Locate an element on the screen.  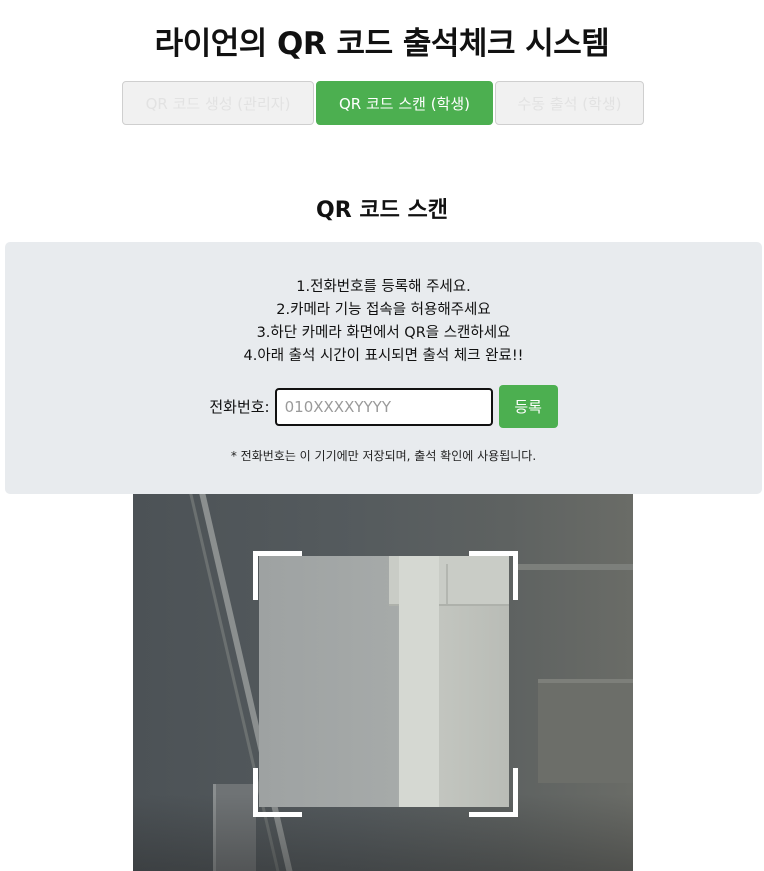
phone-input is located at coordinates (383, 406).